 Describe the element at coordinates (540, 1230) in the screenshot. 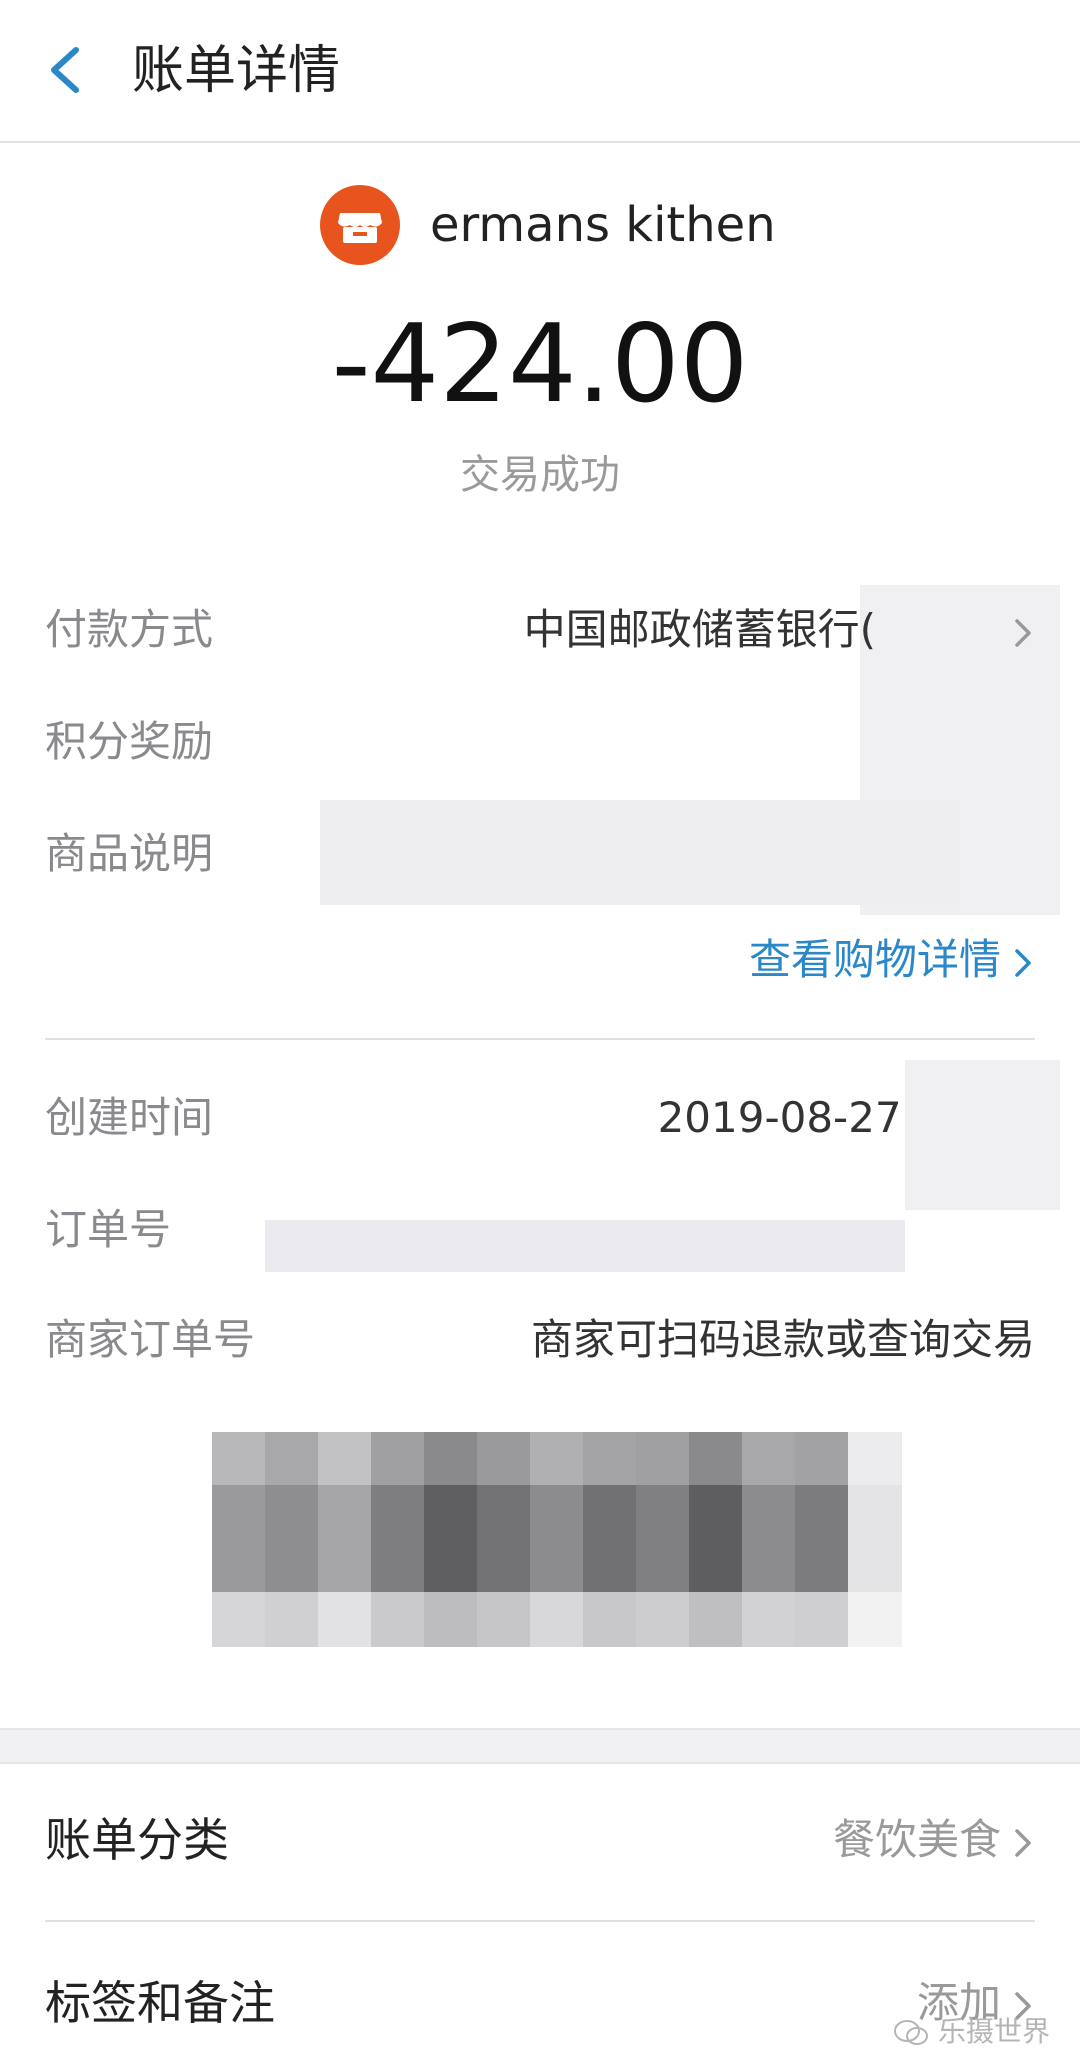

I see `order-number-row: 订单号` at that location.